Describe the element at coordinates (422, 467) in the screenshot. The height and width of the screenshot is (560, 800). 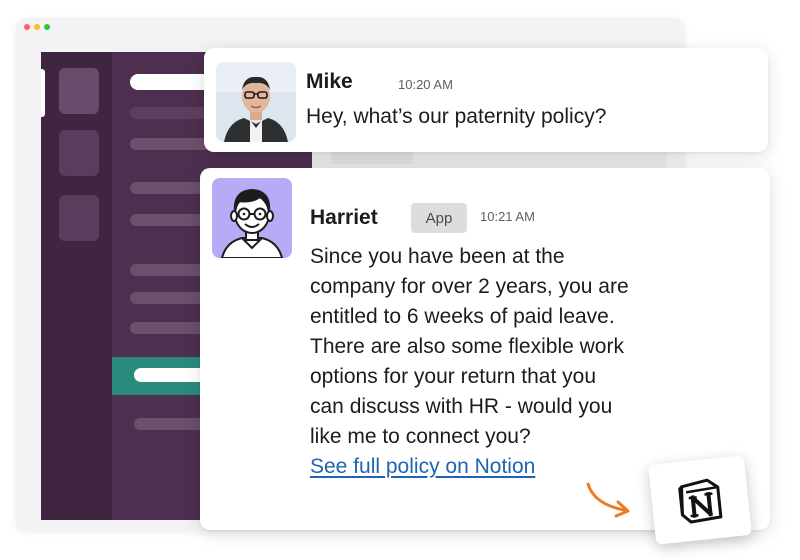
I see `notion-policy-link: See full policy on Notion` at that location.